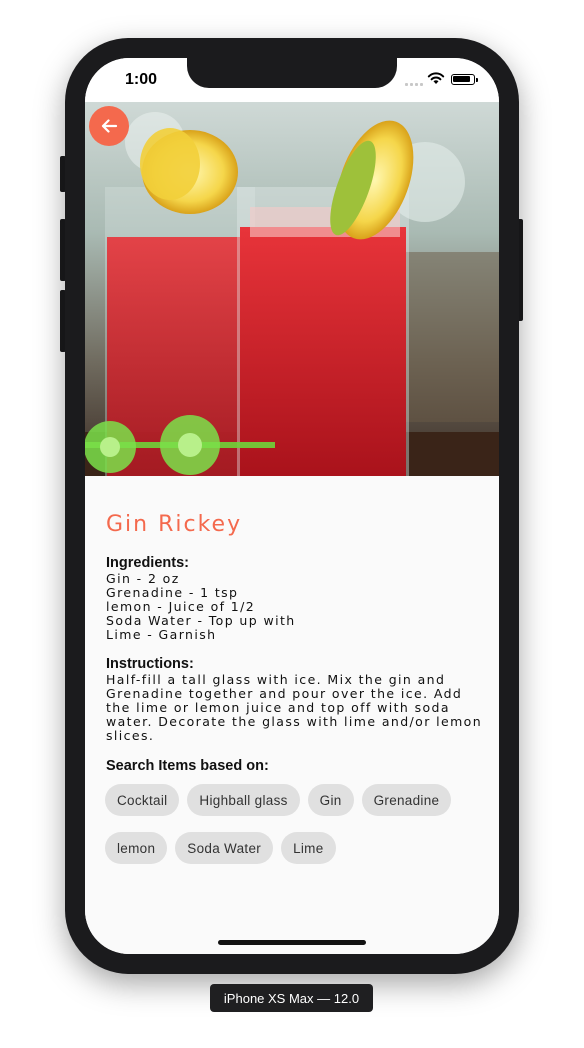 The width and height of the screenshot is (584, 1048). I want to click on search-tag-chip: Lime, so click(308, 848).